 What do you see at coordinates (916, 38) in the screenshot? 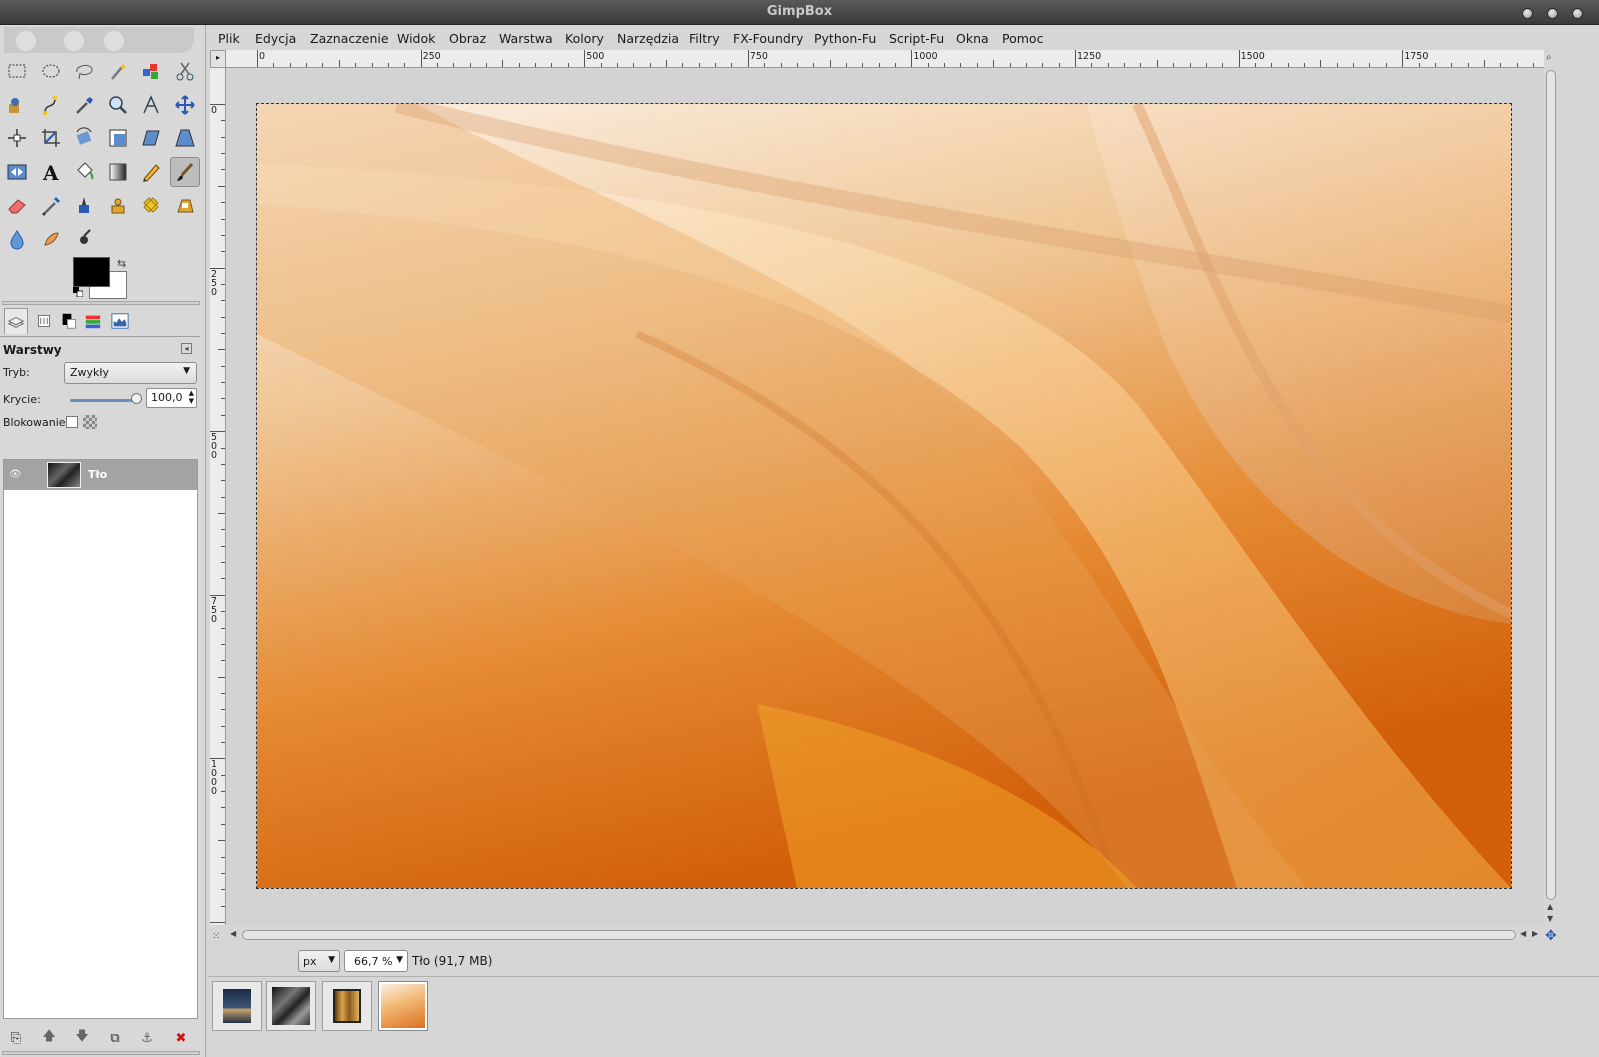
I see `menu-item: Script-Fu` at bounding box center [916, 38].